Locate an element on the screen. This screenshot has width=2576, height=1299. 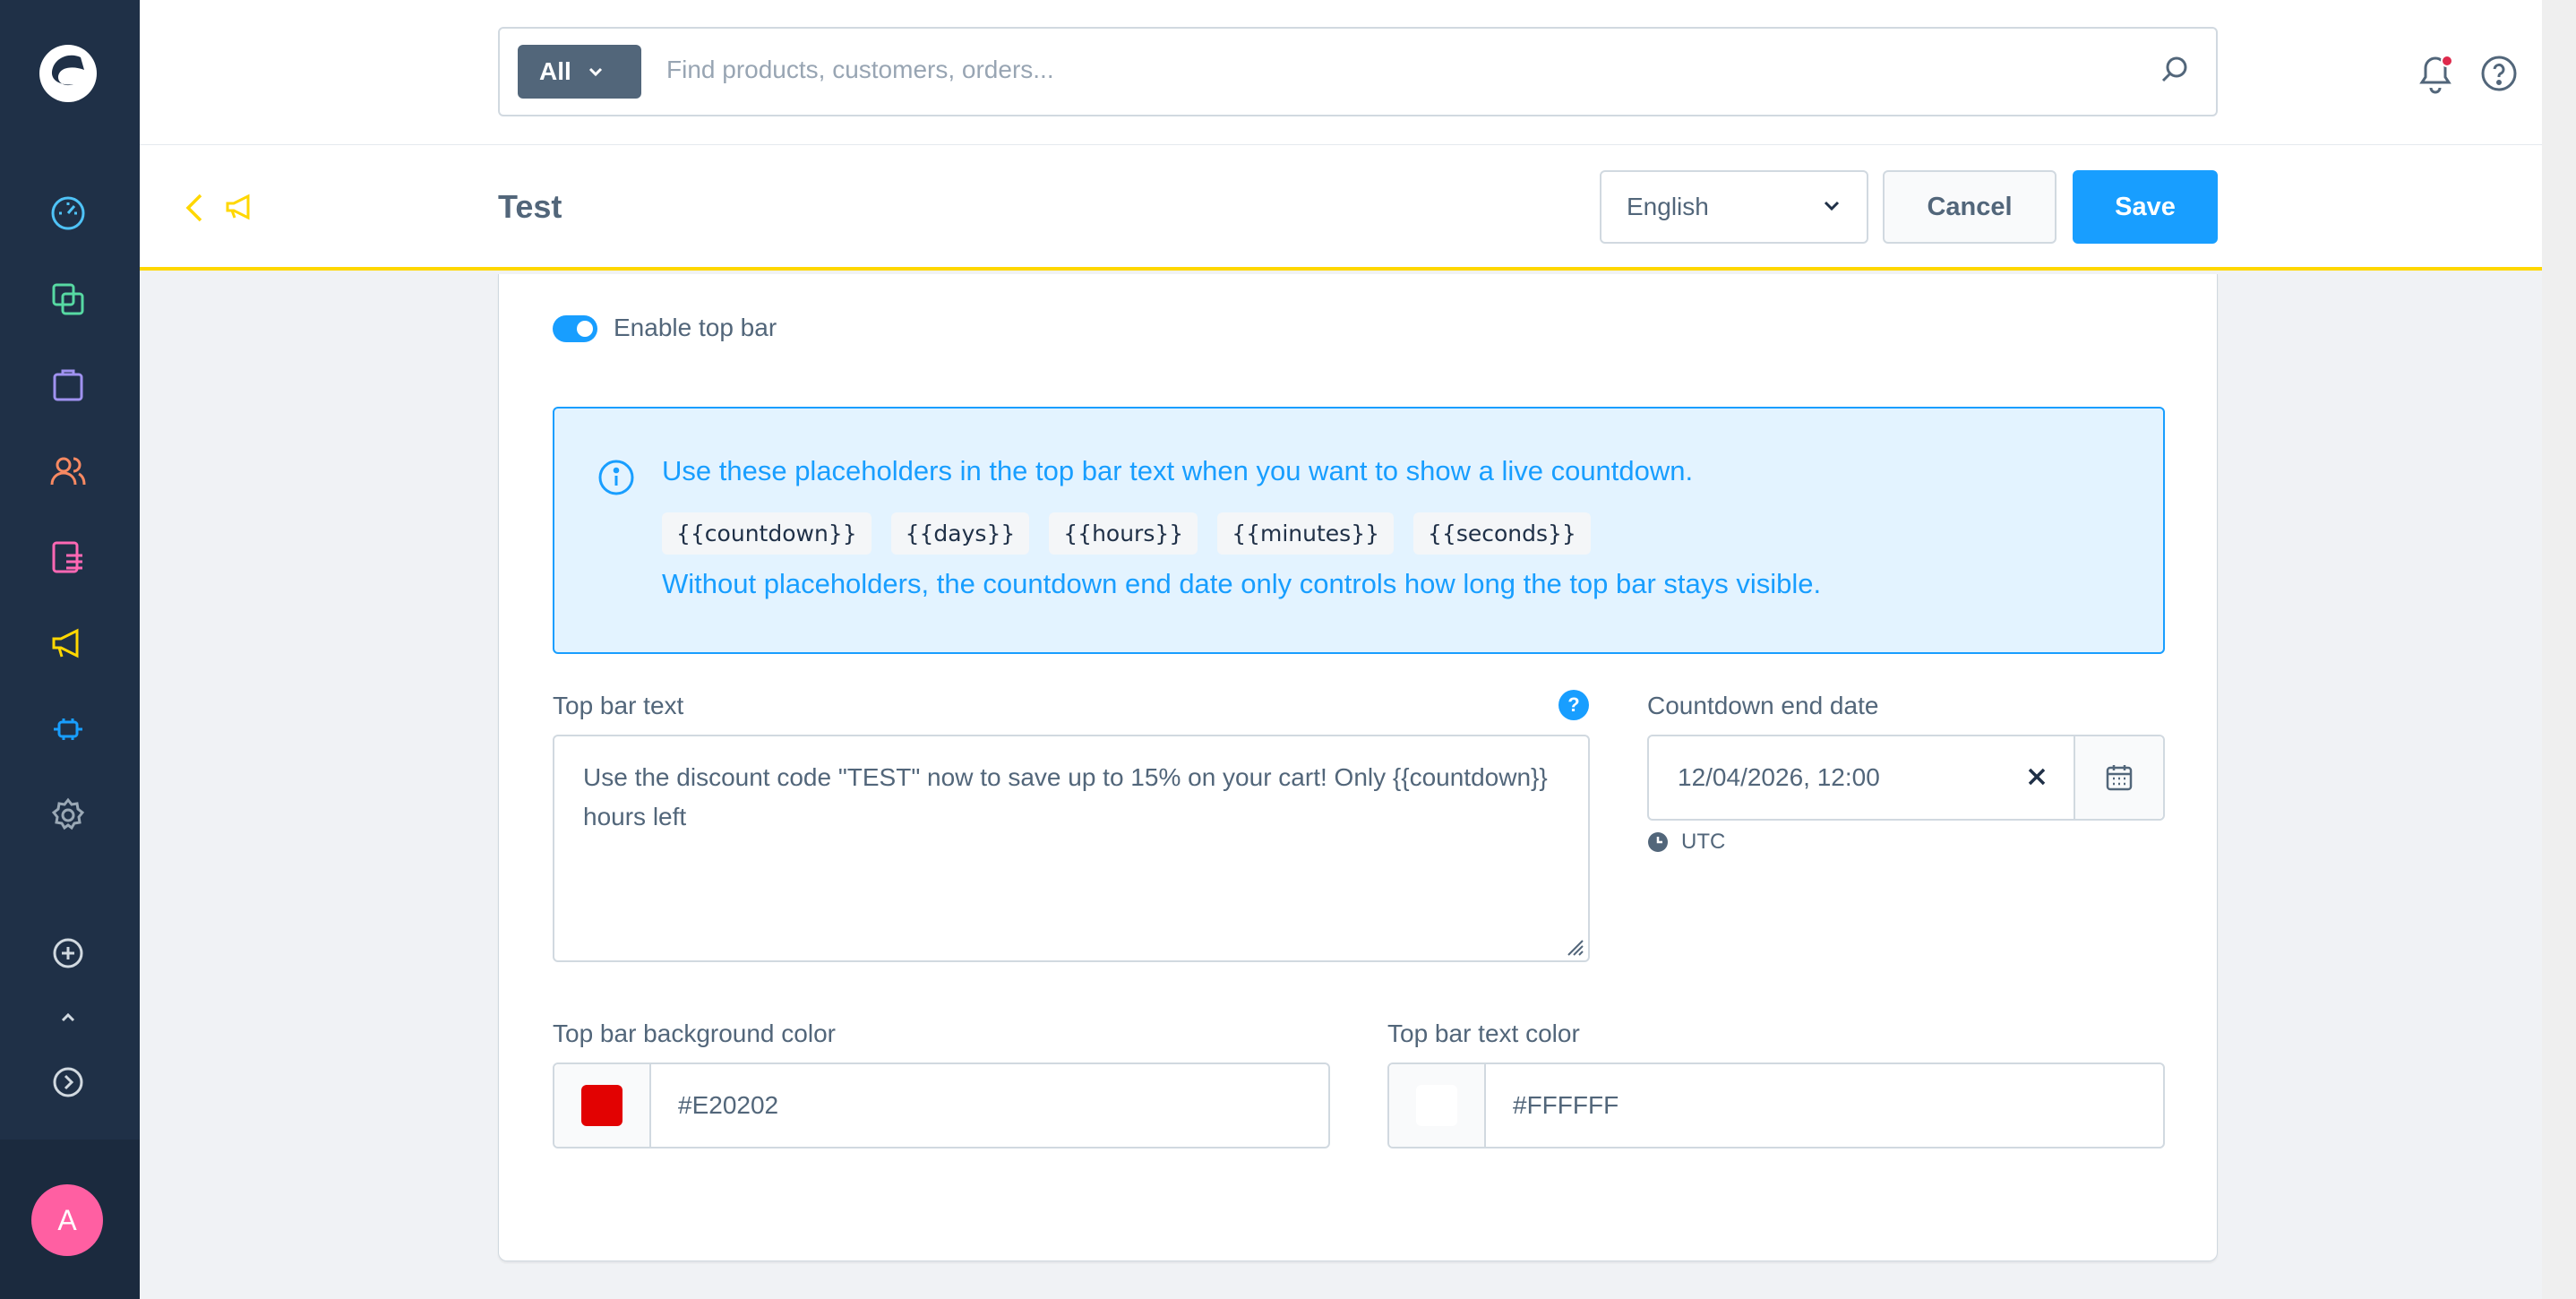
help-icon is located at coordinates (2499, 74).